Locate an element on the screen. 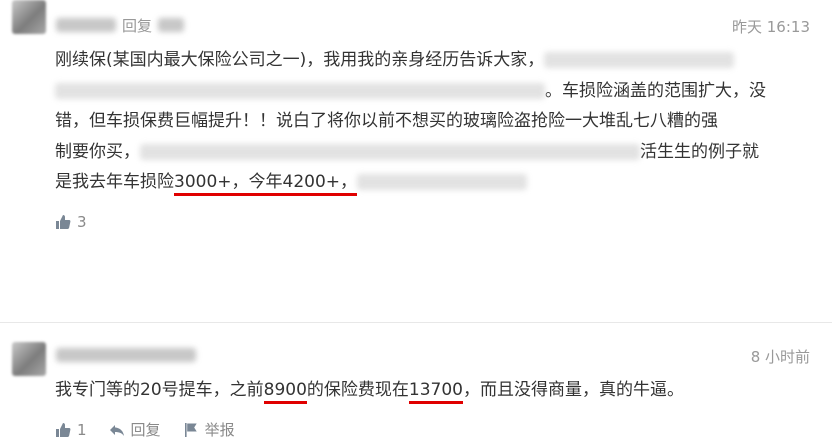 The width and height of the screenshot is (832, 440). text-line: 错，但车损保费巨幅提升！！说白了将你以前不想买的玻璃险盗抢险一大堆乱七八糟的强 is located at coordinates (386, 121).